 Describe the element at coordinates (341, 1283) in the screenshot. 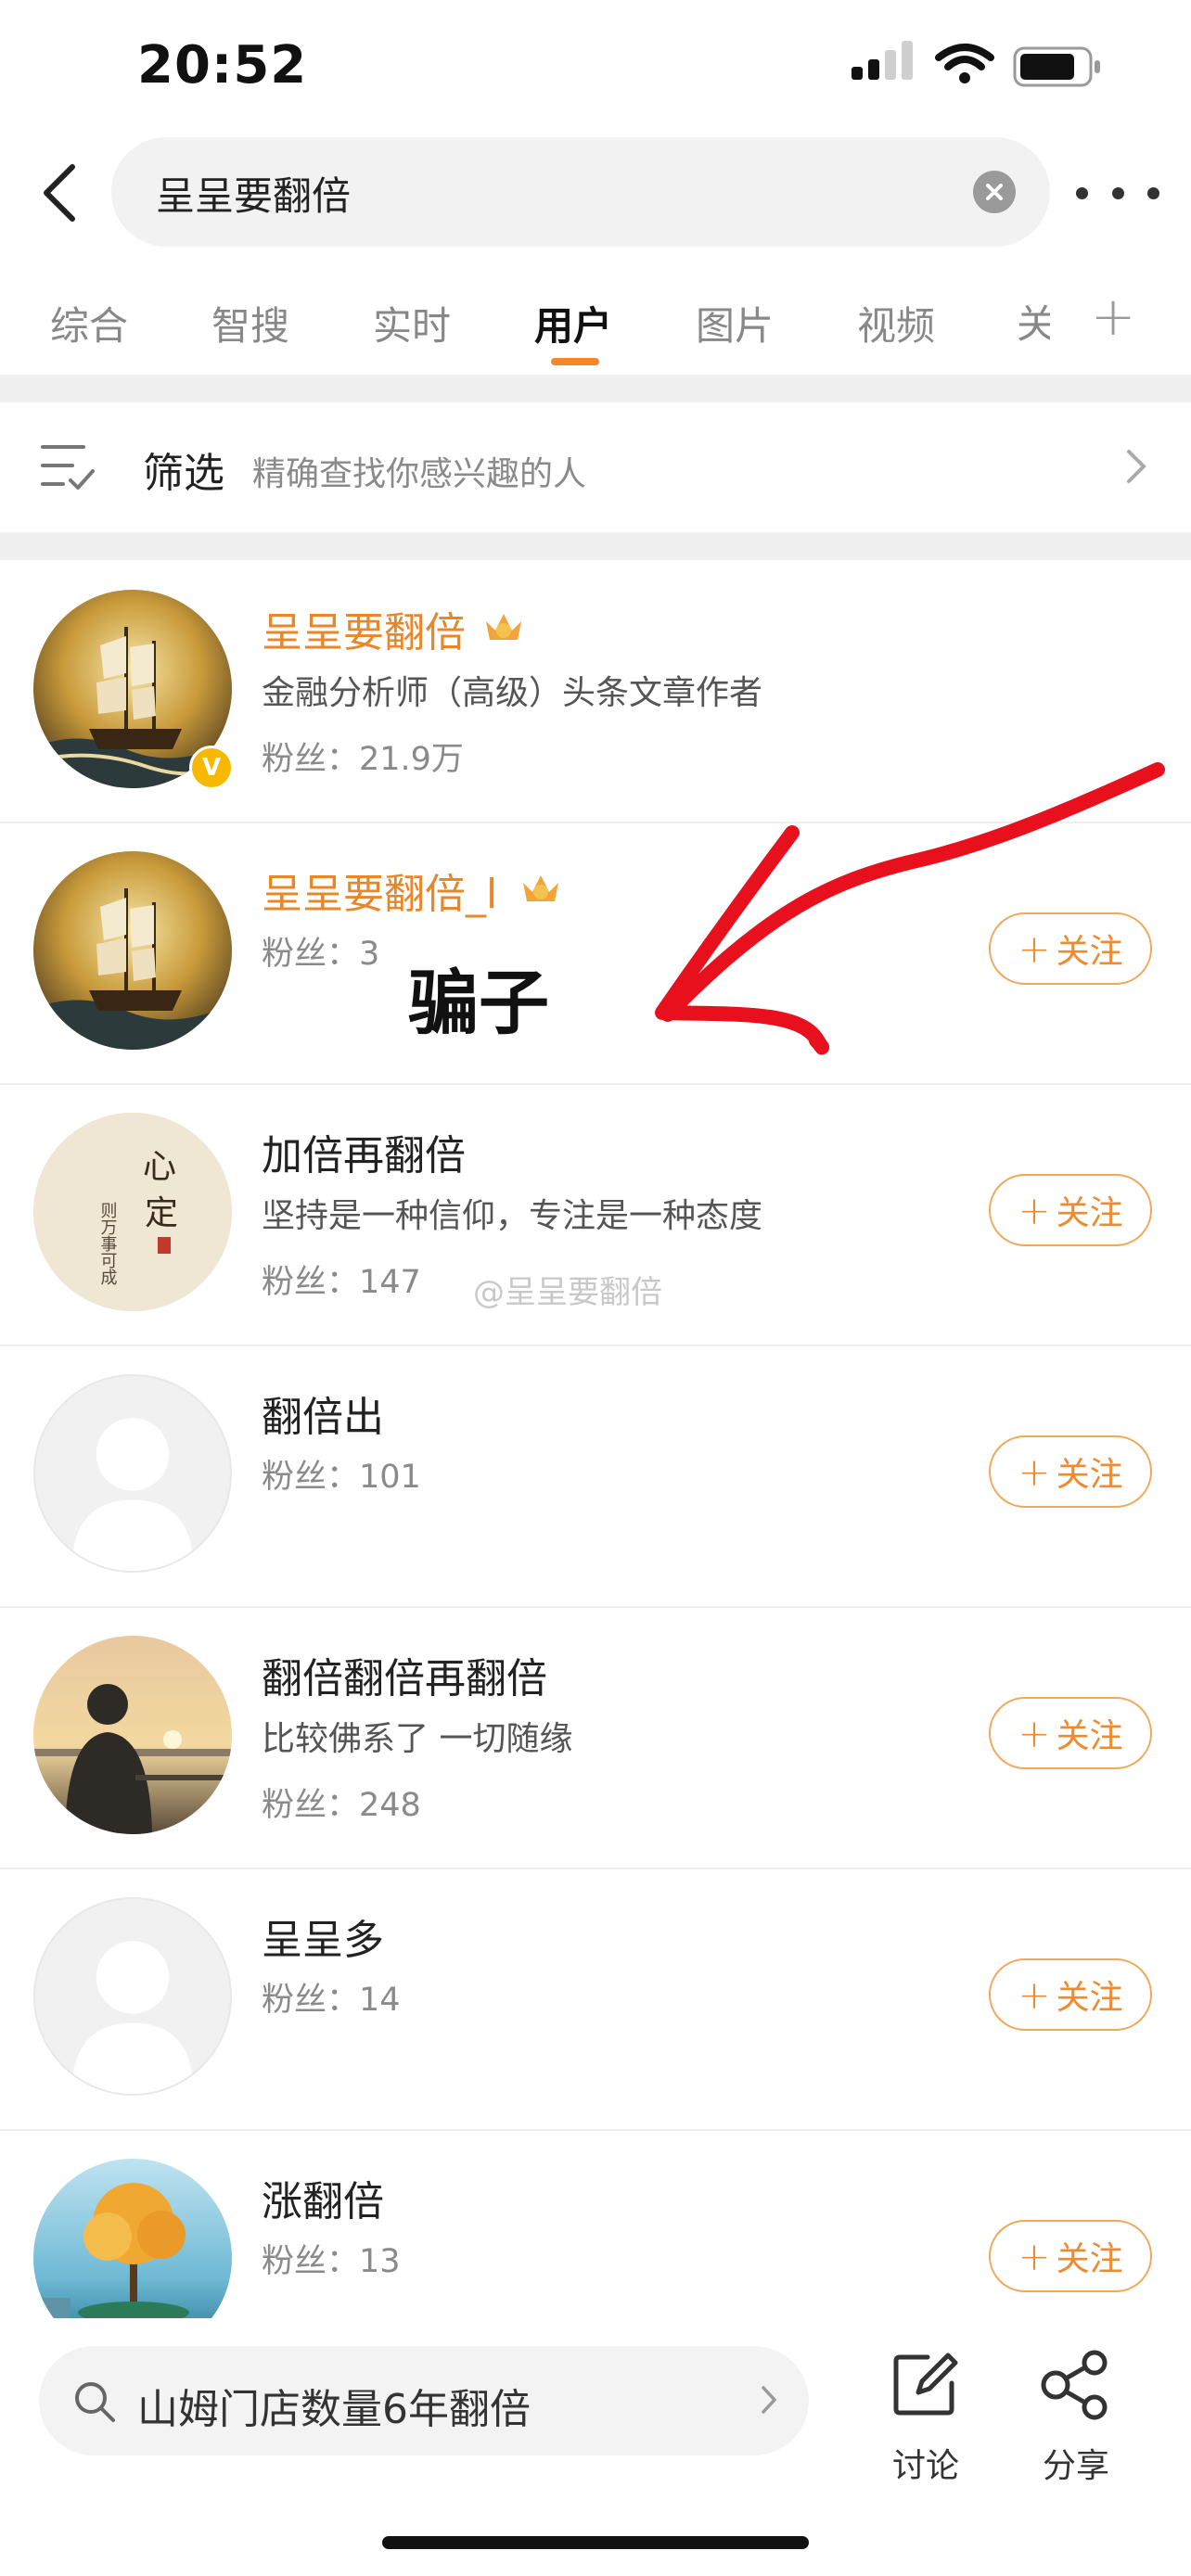

I see `follower-count: 粉丝：147` at that location.